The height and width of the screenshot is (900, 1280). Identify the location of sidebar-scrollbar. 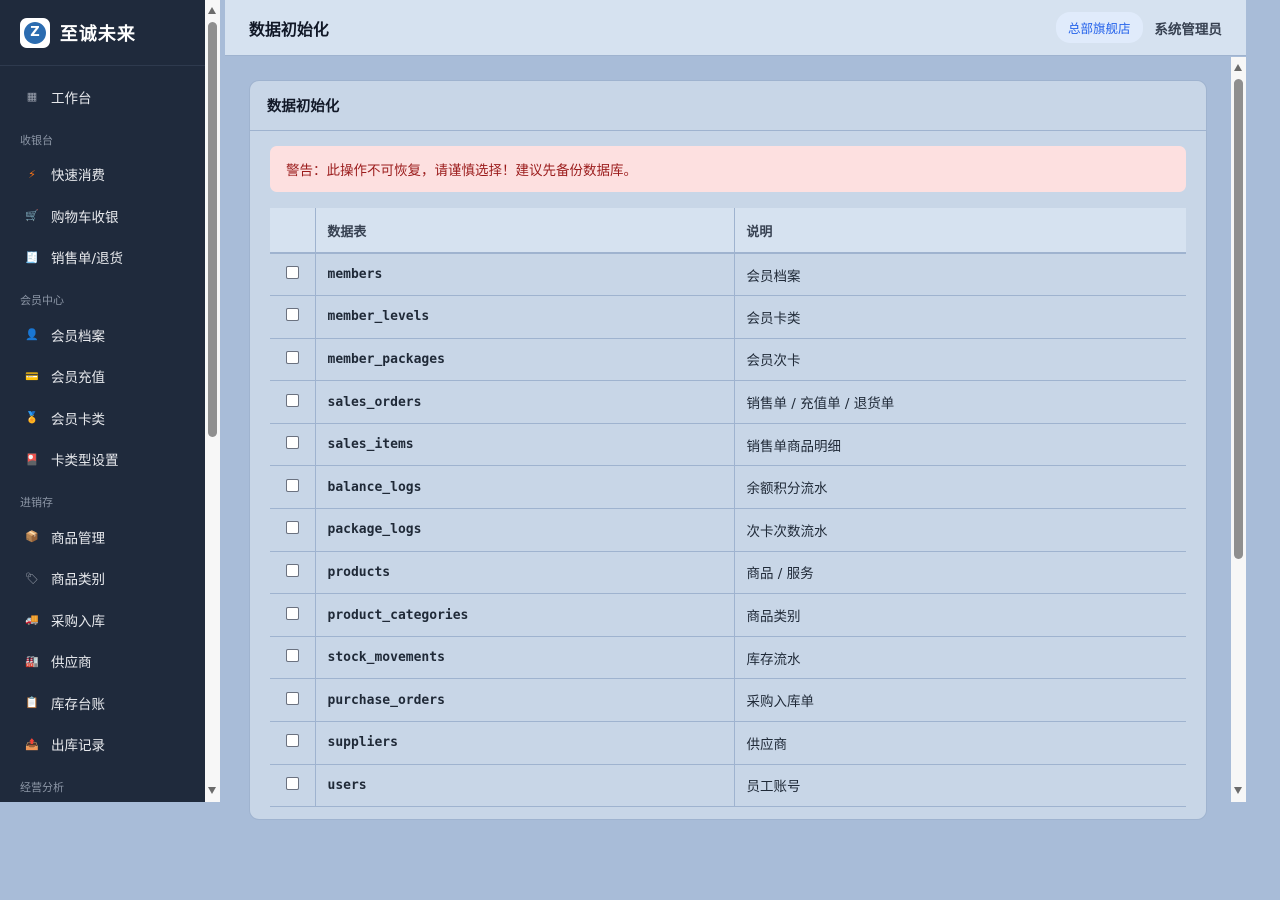
(212, 401).